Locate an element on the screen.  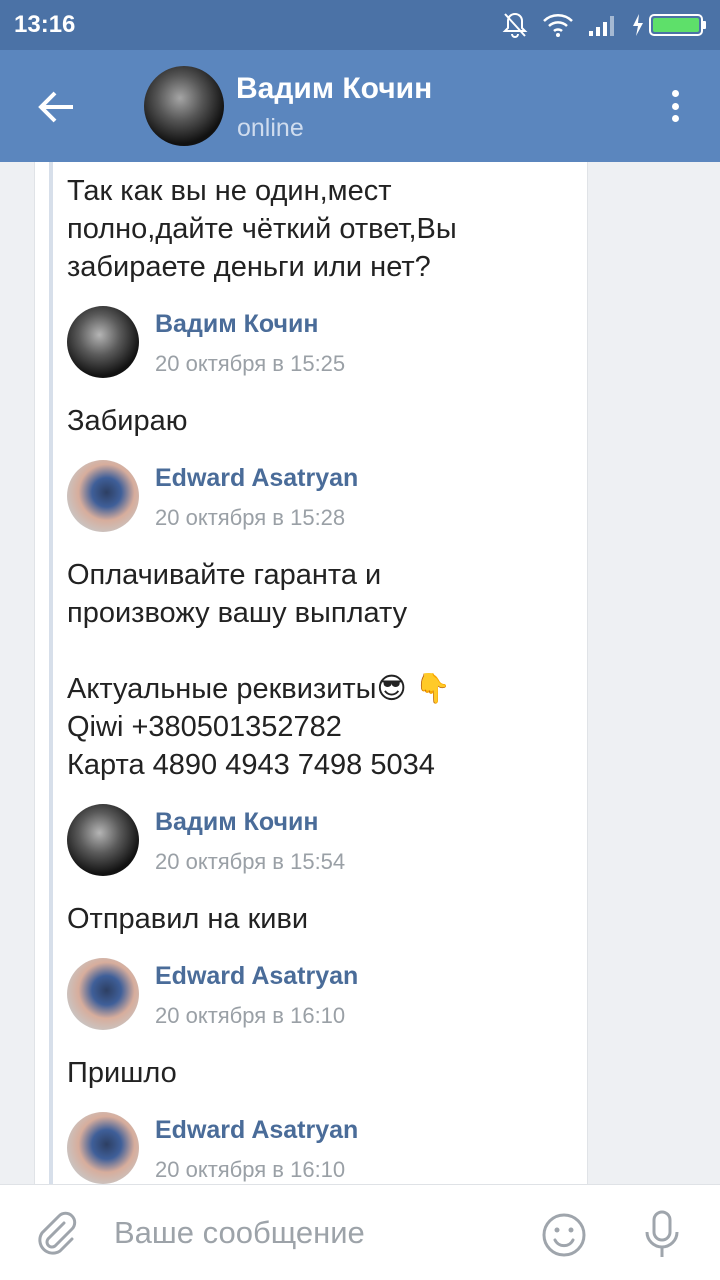
notifications-off-icon is located at coordinates (515, 25).